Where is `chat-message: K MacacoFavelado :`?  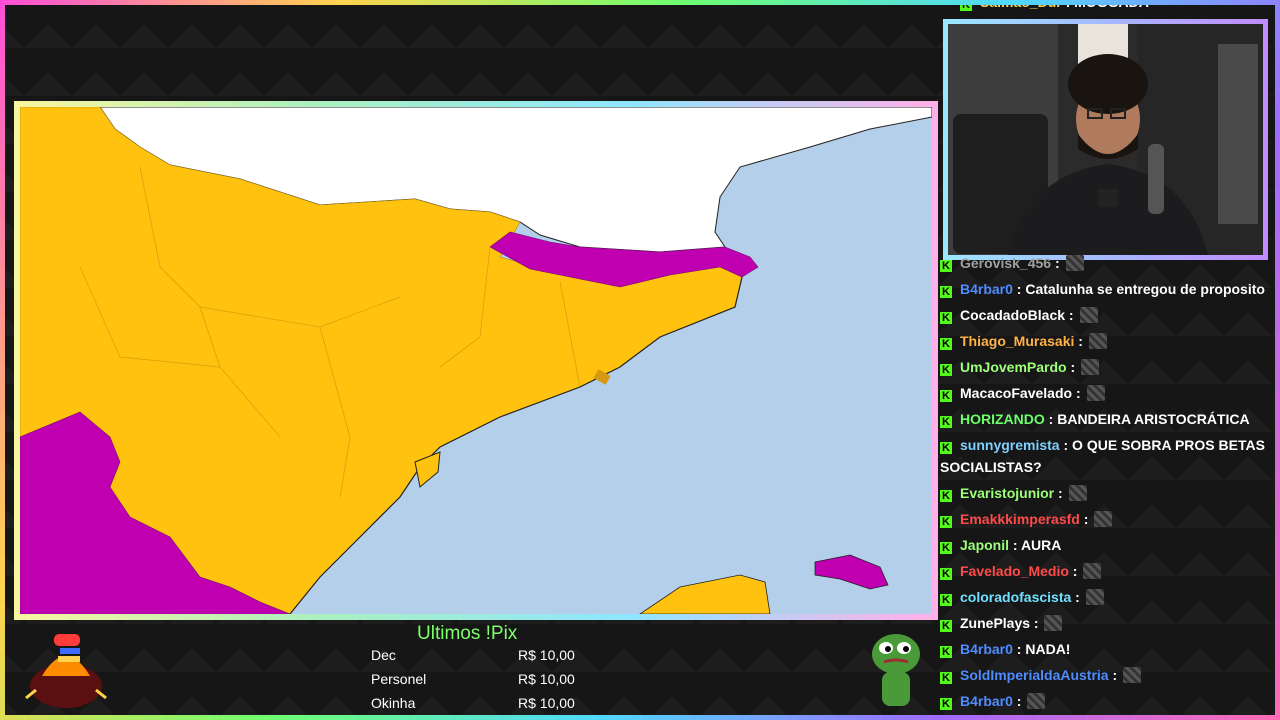
chat-message: K MacacoFavelado : is located at coordinates (1105, 393).